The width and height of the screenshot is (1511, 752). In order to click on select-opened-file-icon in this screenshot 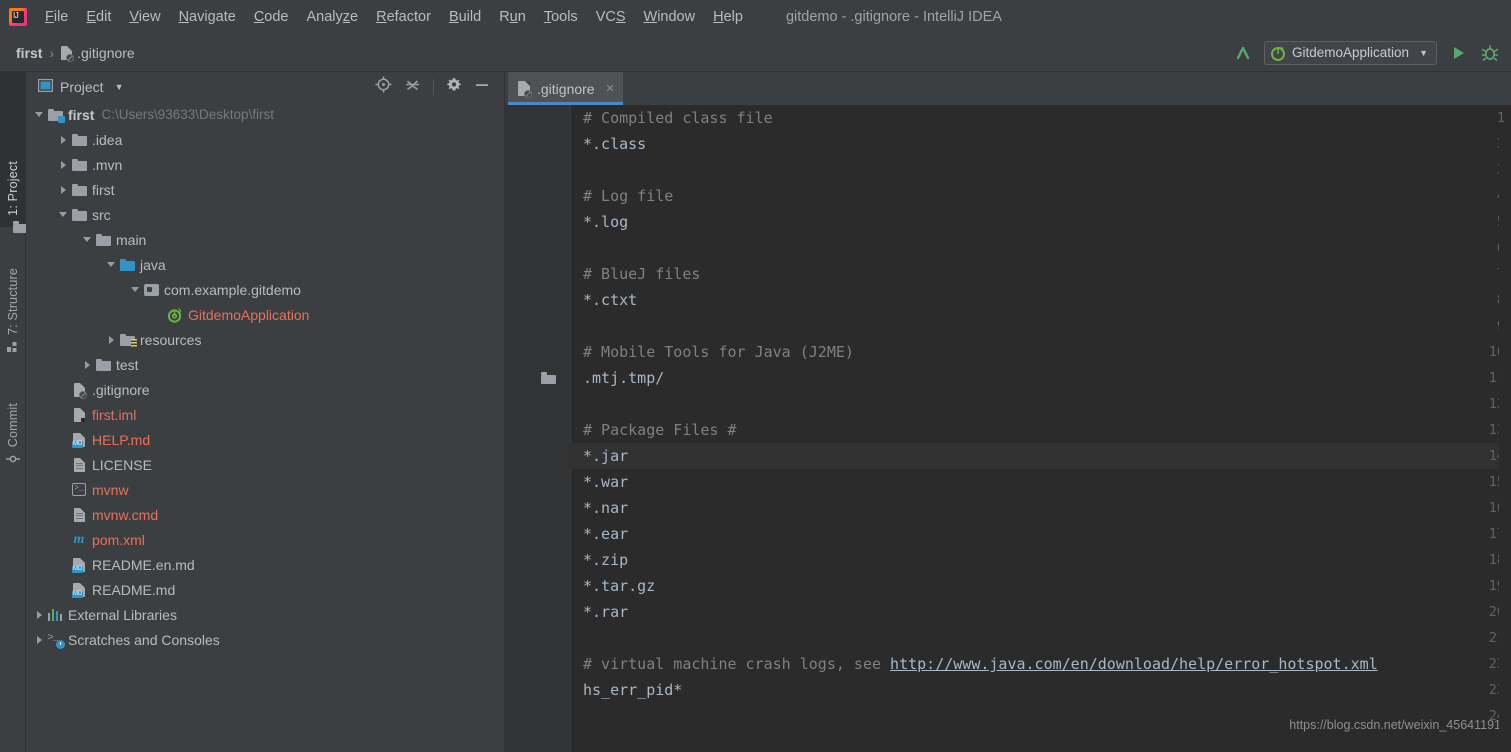, I will do `click(383, 87)`.